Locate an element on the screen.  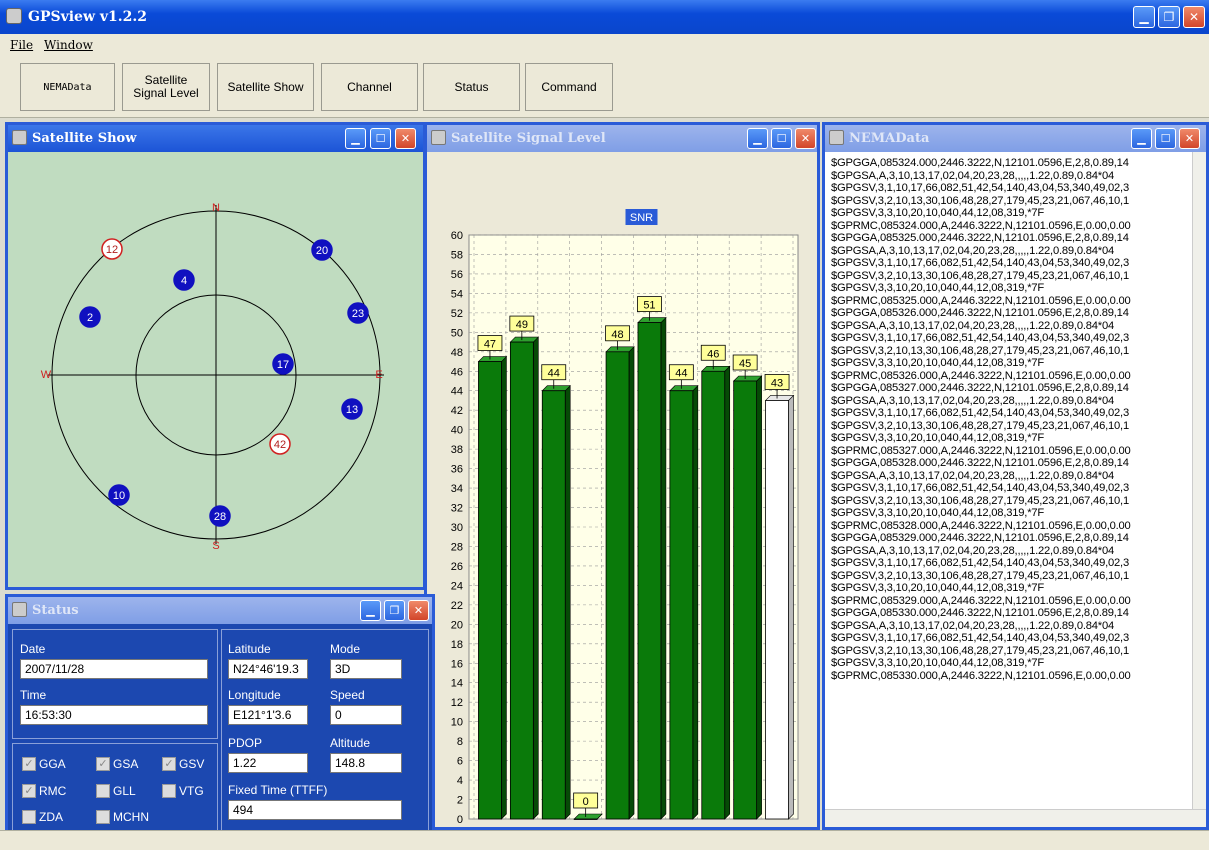
altitude-field: 148.8 is located at coordinates (366, 763).